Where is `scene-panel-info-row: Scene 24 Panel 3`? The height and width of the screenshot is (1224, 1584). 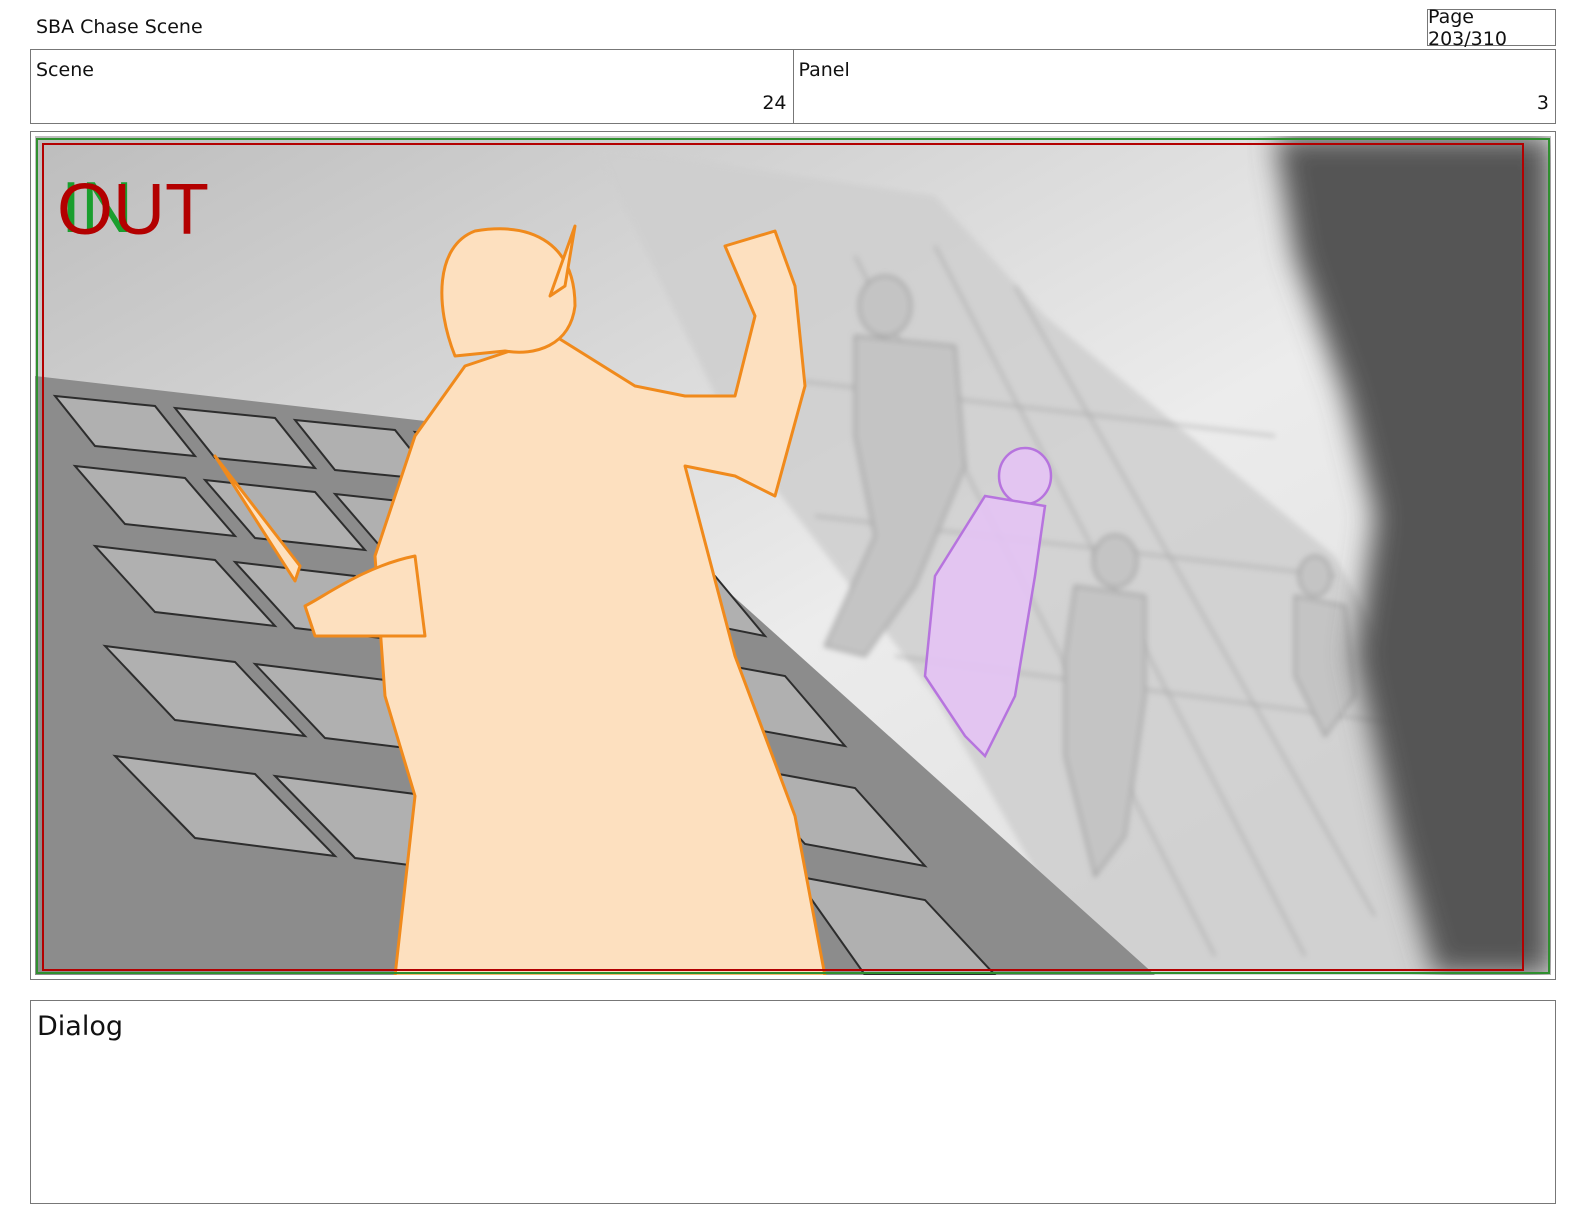
scene-panel-info-row: Scene 24 Panel 3 is located at coordinates (793, 86).